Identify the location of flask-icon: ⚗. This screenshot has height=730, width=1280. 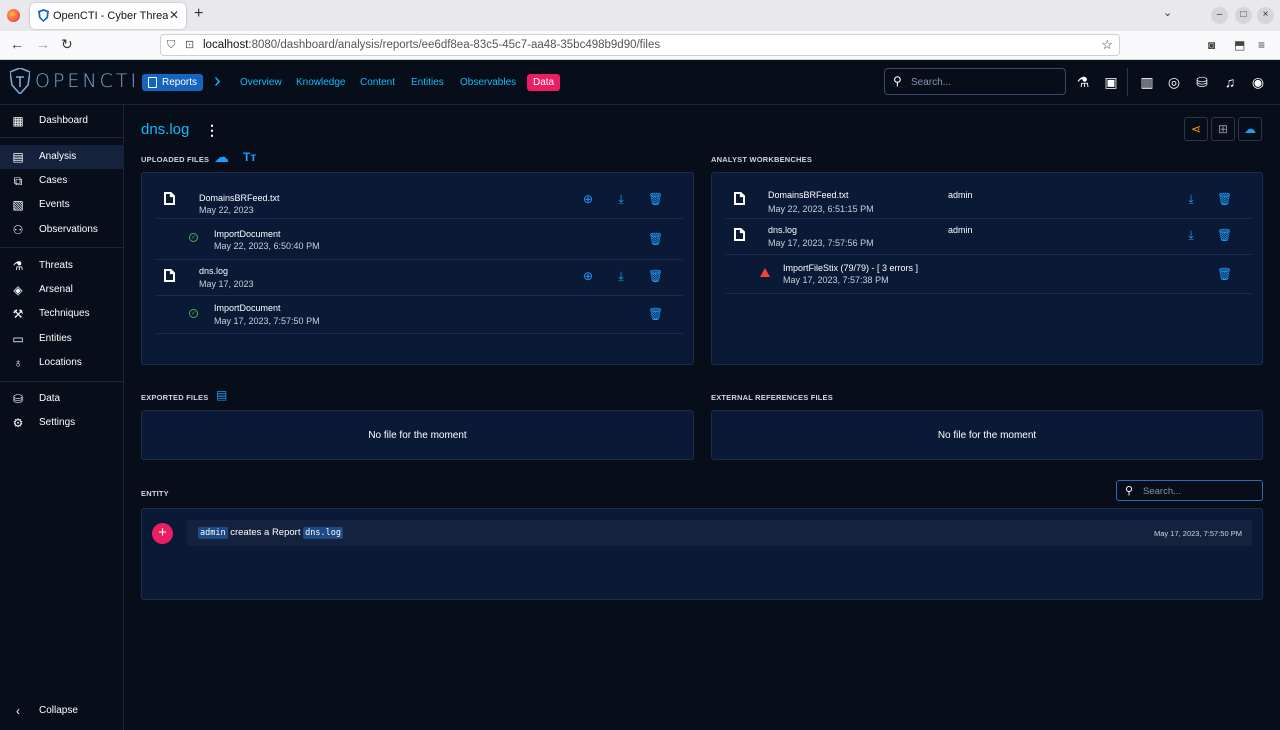
(18, 266).